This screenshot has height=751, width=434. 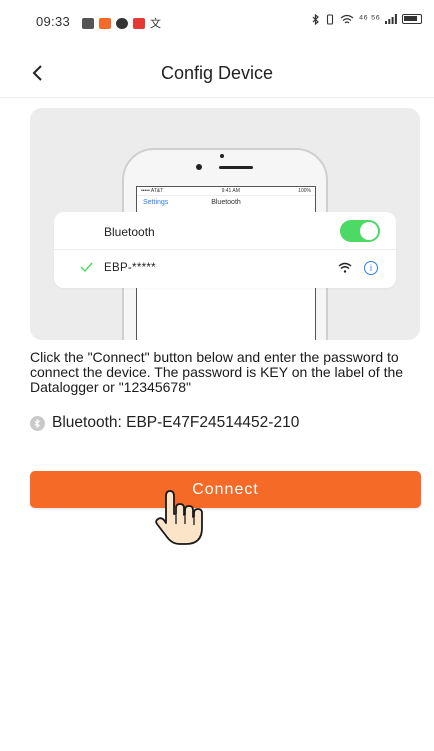 I want to click on battery-icon, so click(x=412, y=19).